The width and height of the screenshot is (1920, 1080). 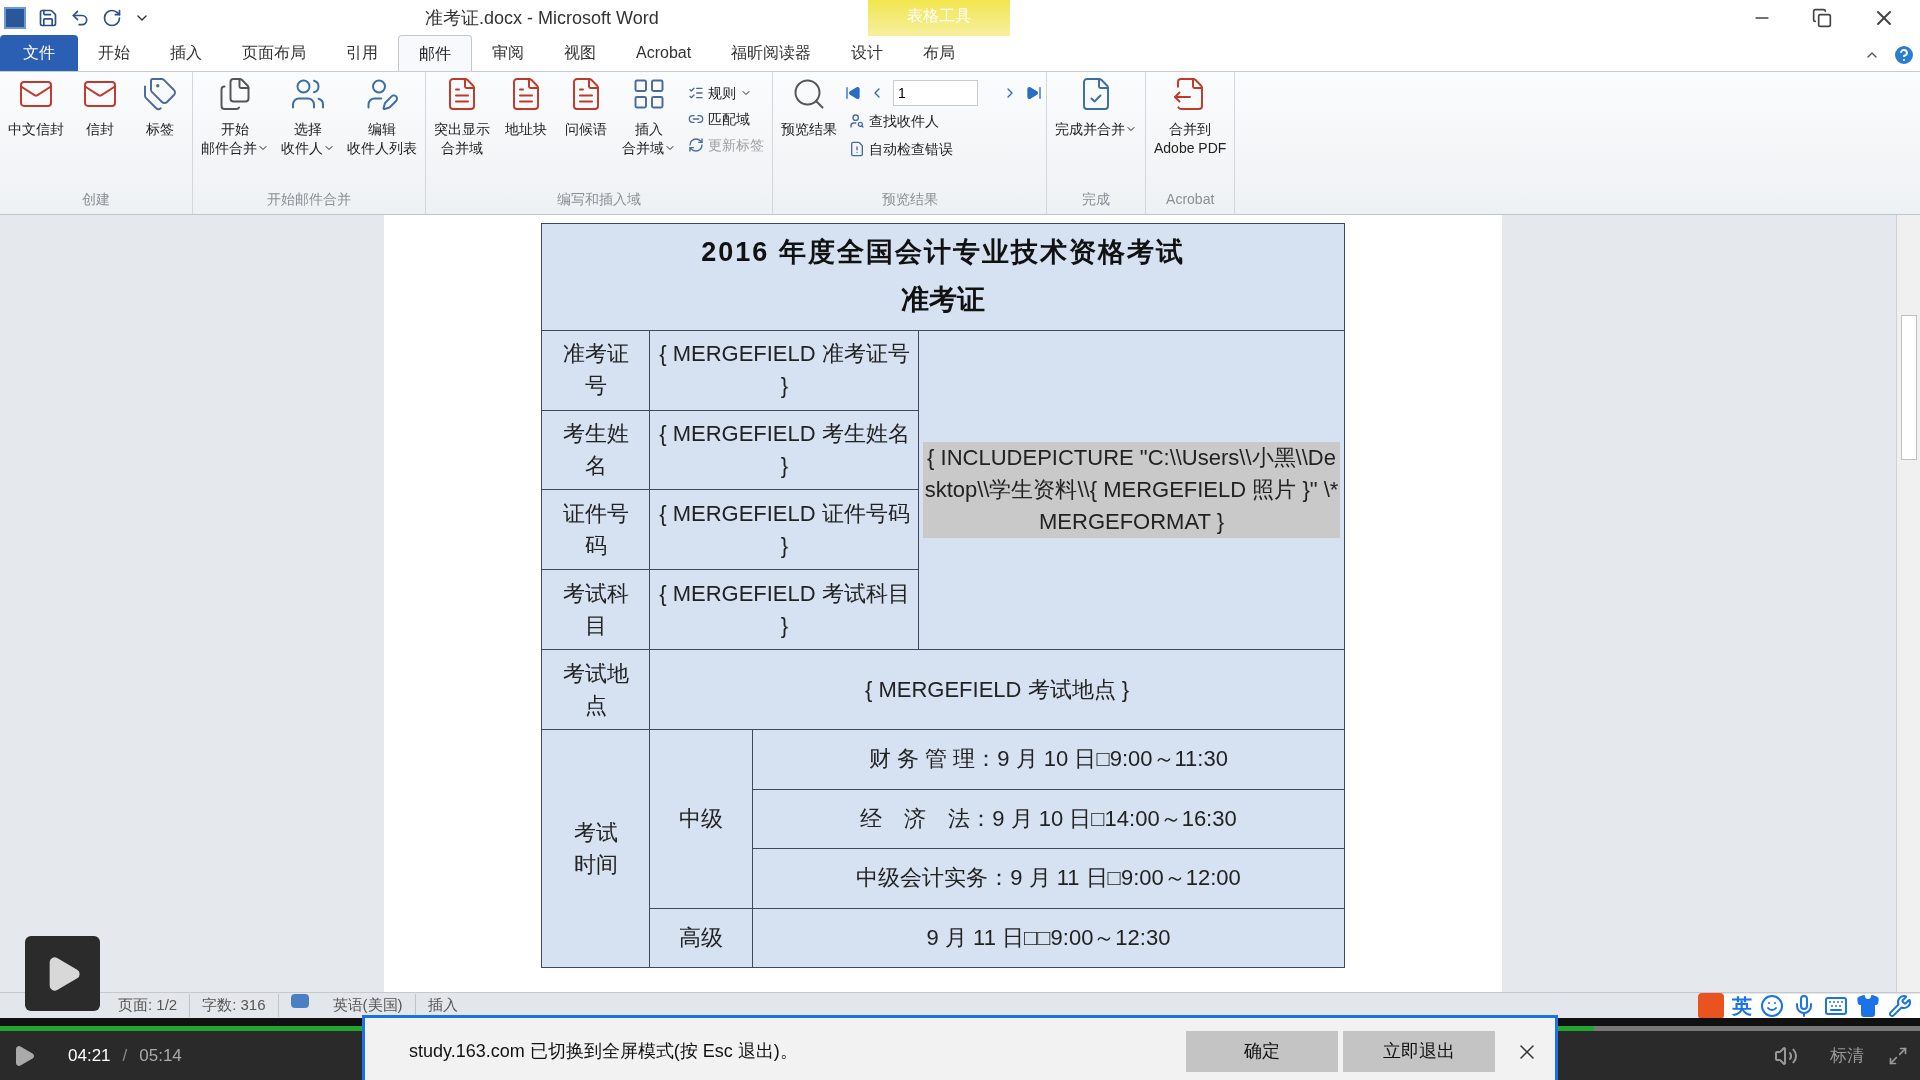 I want to click on vertical-scrollbar, so click(x=1908, y=603).